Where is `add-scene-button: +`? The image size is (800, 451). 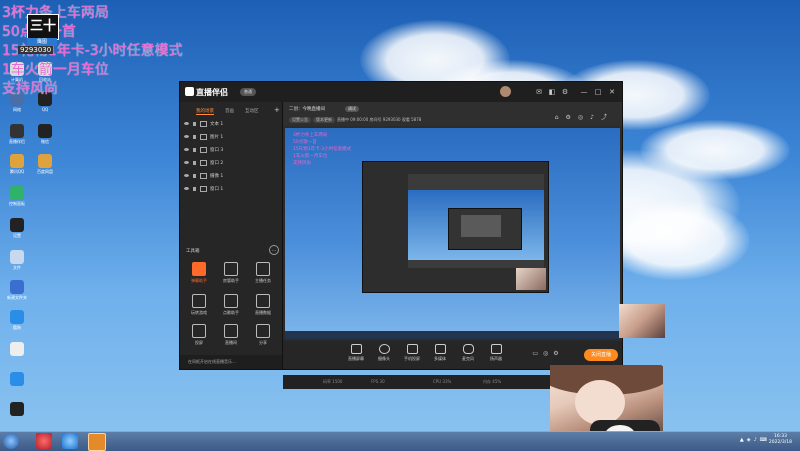 add-scene-button: + is located at coordinates (277, 110).